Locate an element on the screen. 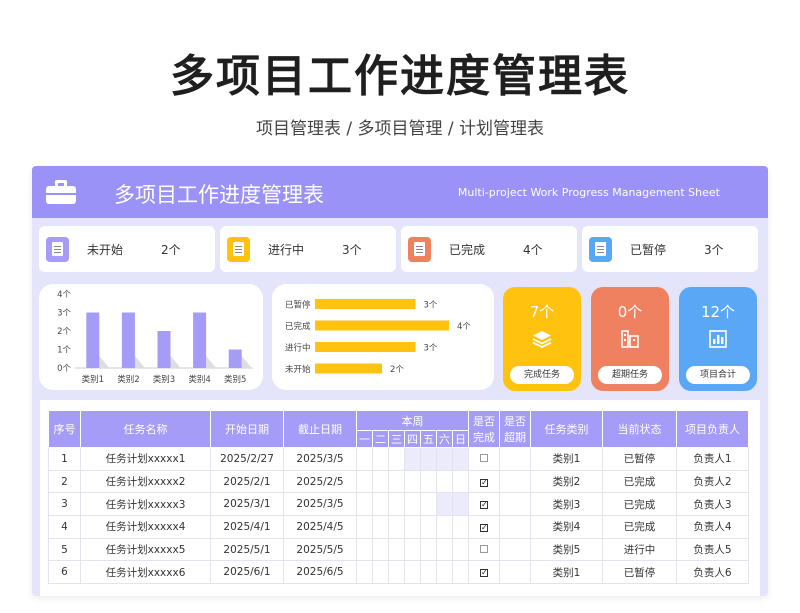 The height and width of the screenshot is (613, 800). stat-label: 已完成 is located at coordinates (467, 250).